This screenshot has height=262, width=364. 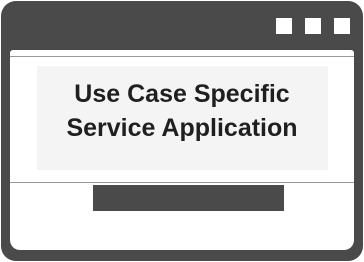 I want to click on title-line-2: Service Application, so click(x=182, y=128).